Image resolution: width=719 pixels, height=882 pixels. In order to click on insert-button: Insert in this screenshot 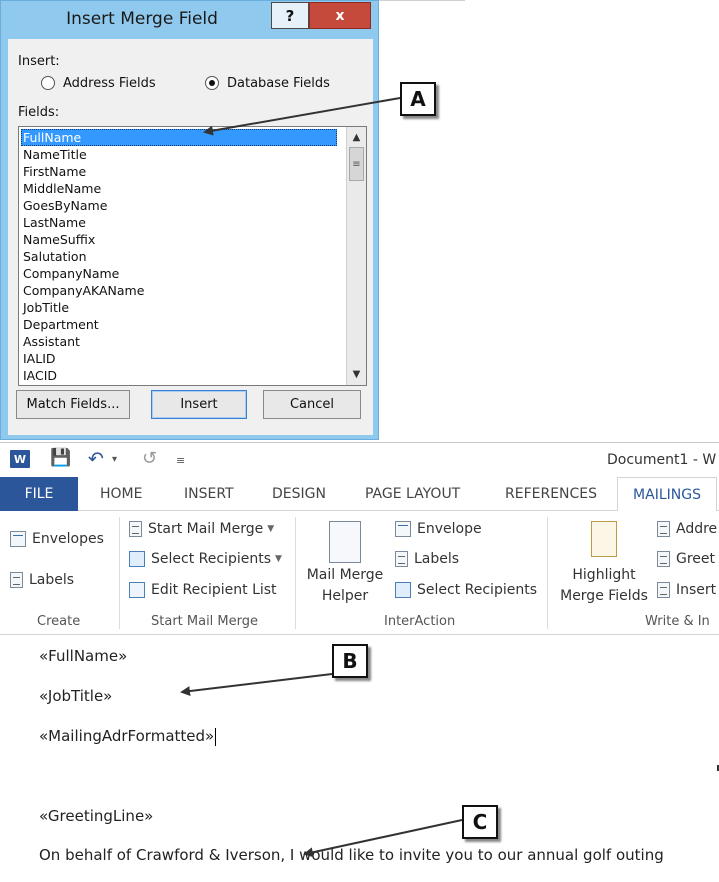, I will do `click(199, 404)`.